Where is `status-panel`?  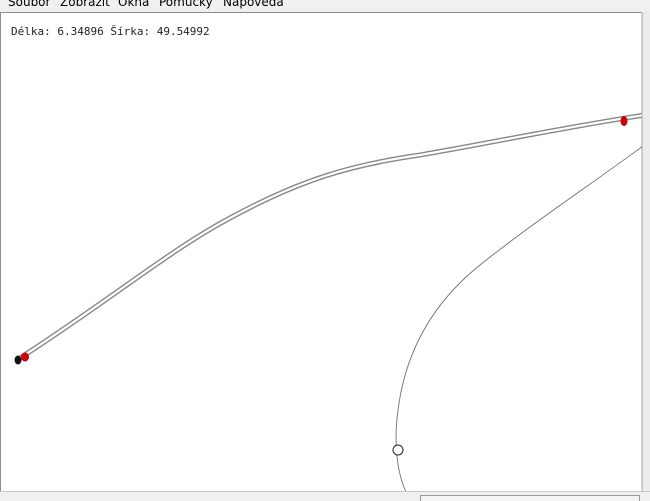 status-panel is located at coordinates (530, 498).